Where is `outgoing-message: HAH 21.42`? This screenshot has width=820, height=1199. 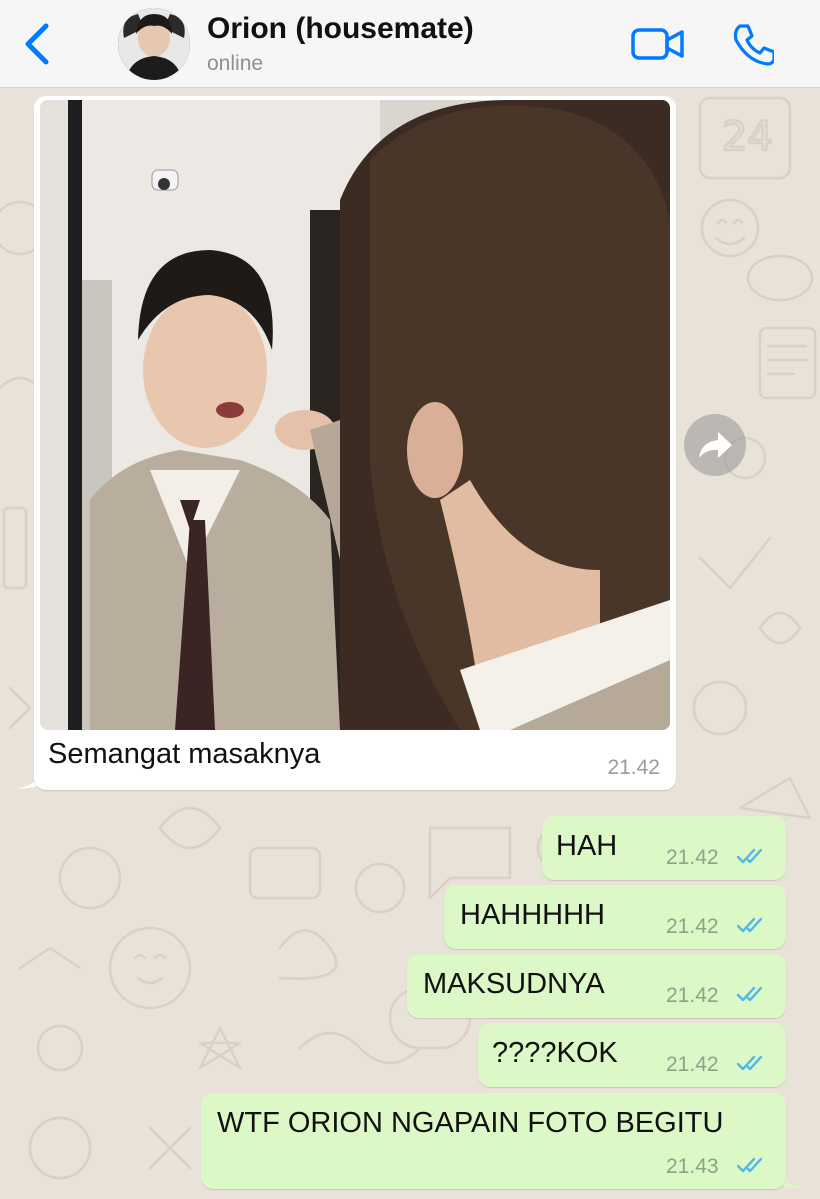
outgoing-message: HAH 21.42 is located at coordinates (664, 848).